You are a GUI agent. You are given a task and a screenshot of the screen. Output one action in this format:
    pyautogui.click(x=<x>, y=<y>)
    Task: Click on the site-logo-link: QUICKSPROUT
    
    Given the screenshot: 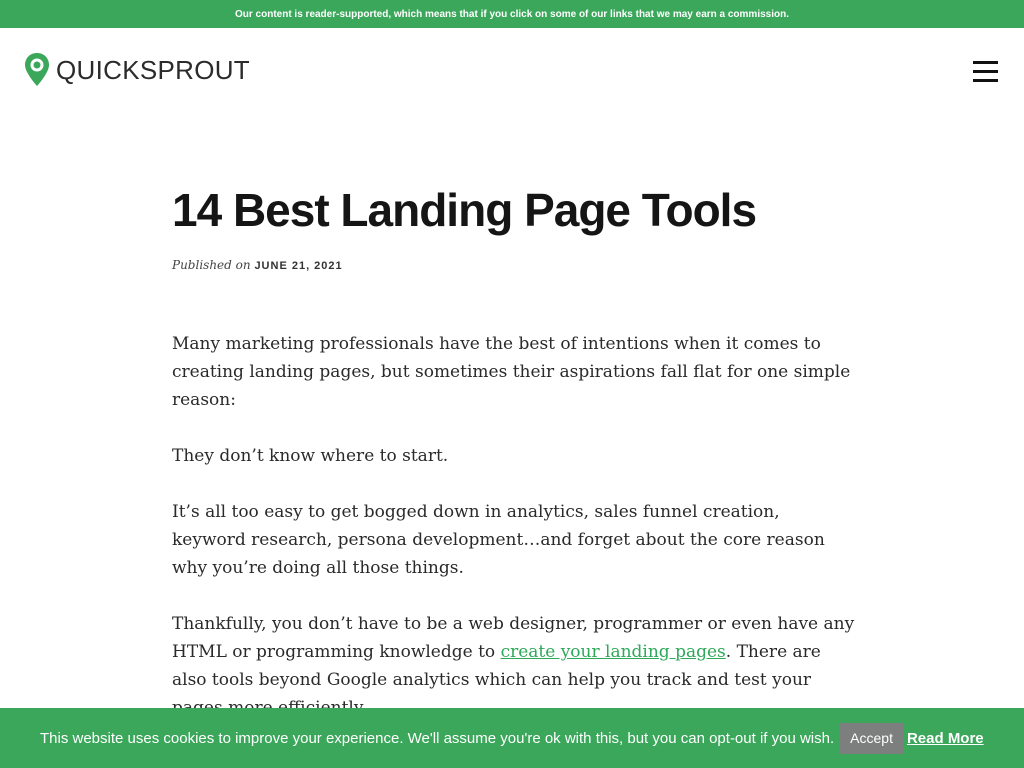 What is the action you would take?
    pyautogui.click(x=137, y=70)
    